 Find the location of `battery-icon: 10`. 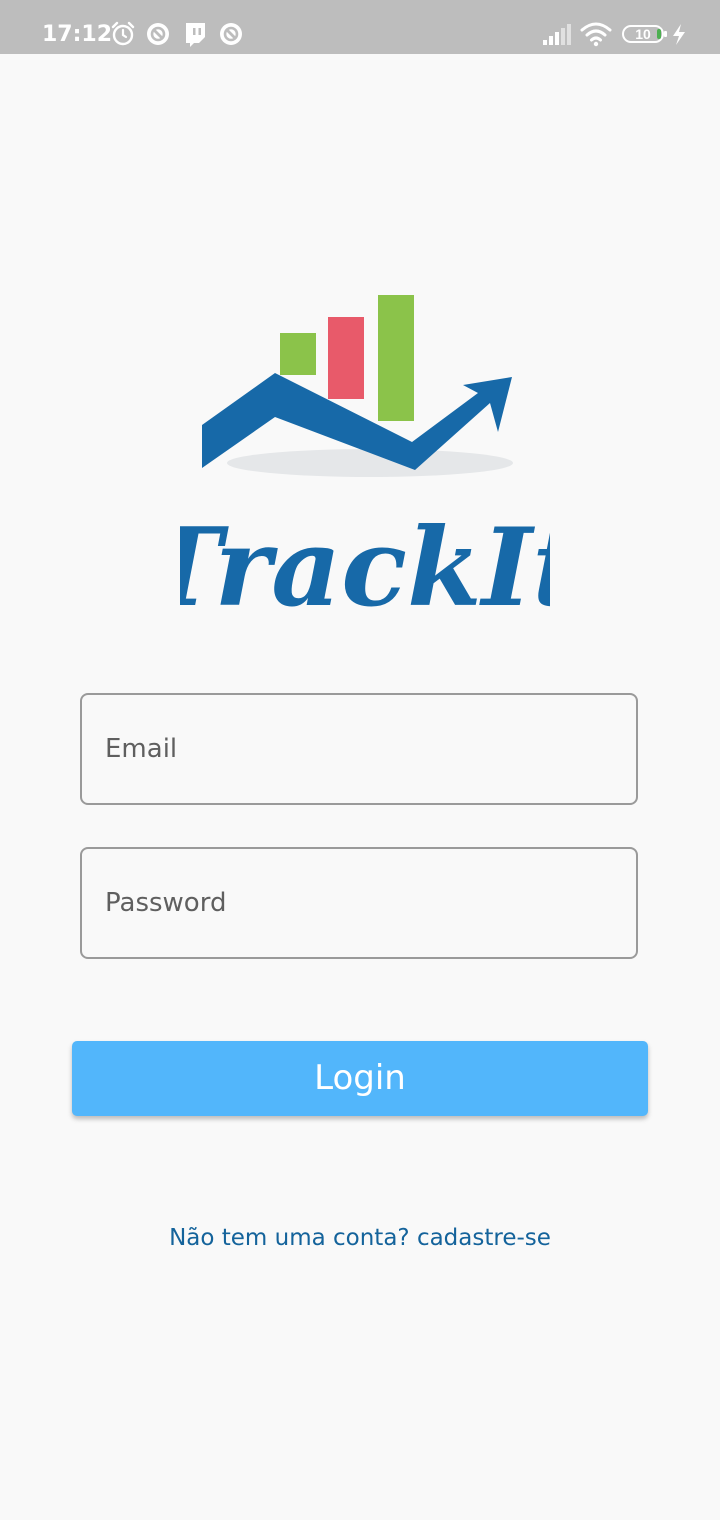

battery-icon: 10 is located at coordinates (644, 34).